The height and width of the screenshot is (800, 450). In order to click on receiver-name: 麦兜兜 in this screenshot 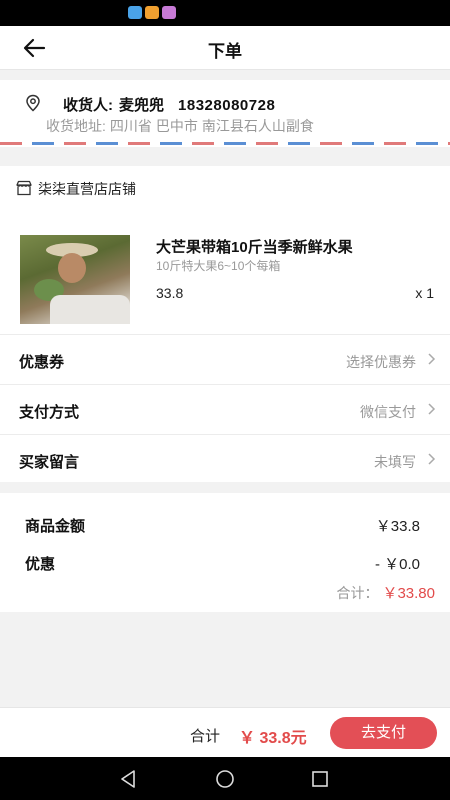, I will do `click(142, 105)`.